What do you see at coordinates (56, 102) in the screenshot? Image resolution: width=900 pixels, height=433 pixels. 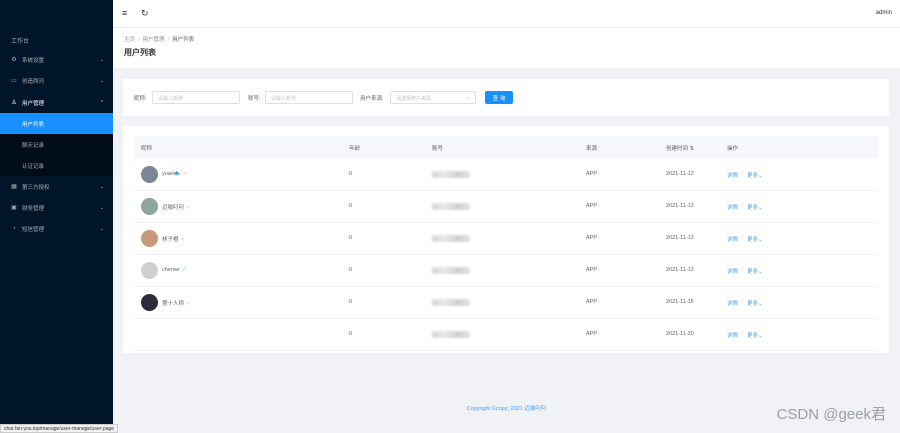 I see `sidebar-item-user-manage: ♙ 用户管理 ⌃` at bounding box center [56, 102].